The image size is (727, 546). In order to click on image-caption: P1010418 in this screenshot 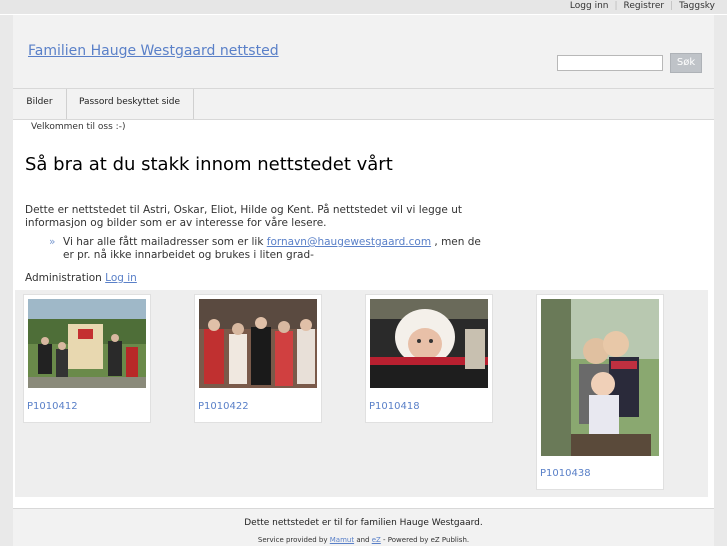, I will do `click(394, 406)`.